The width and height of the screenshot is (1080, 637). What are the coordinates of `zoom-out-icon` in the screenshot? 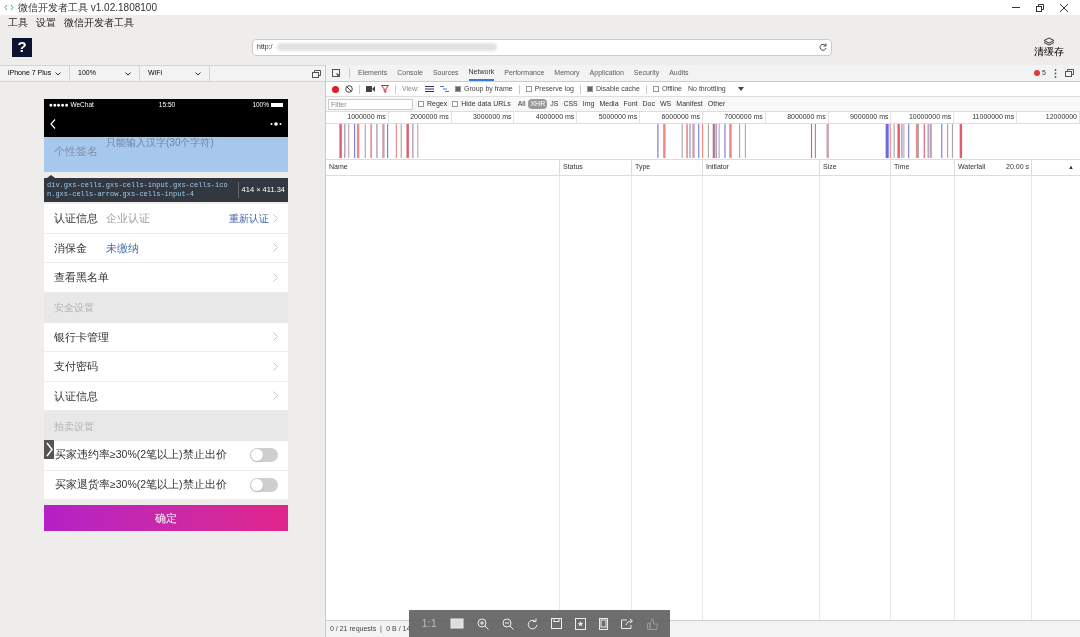 It's located at (507, 623).